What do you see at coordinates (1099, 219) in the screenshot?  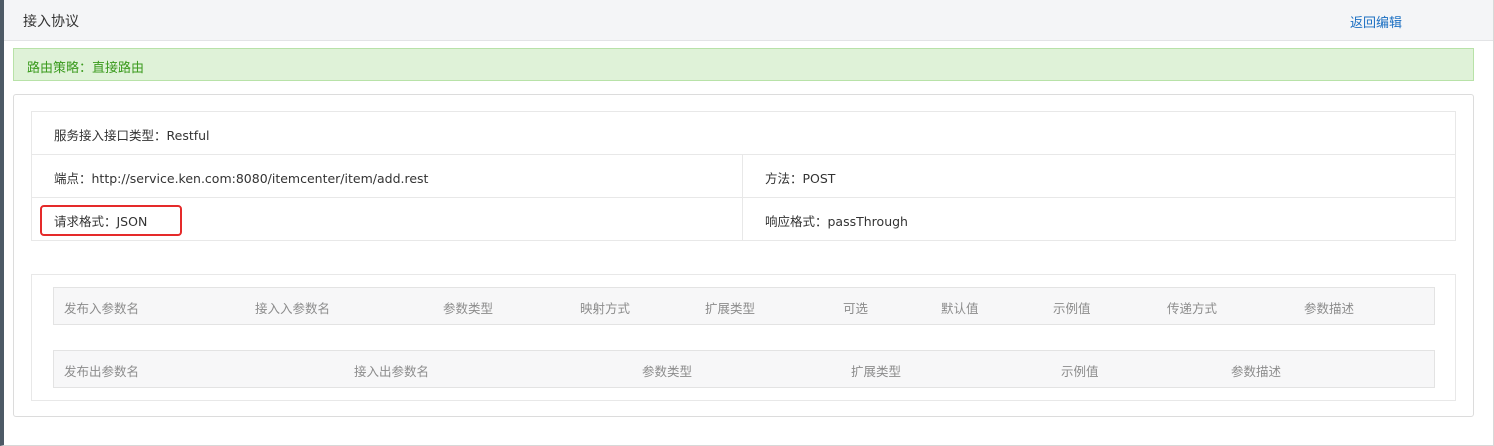 I see `response-format-cell: 响应格式：passThrough` at bounding box center [1099, 219].